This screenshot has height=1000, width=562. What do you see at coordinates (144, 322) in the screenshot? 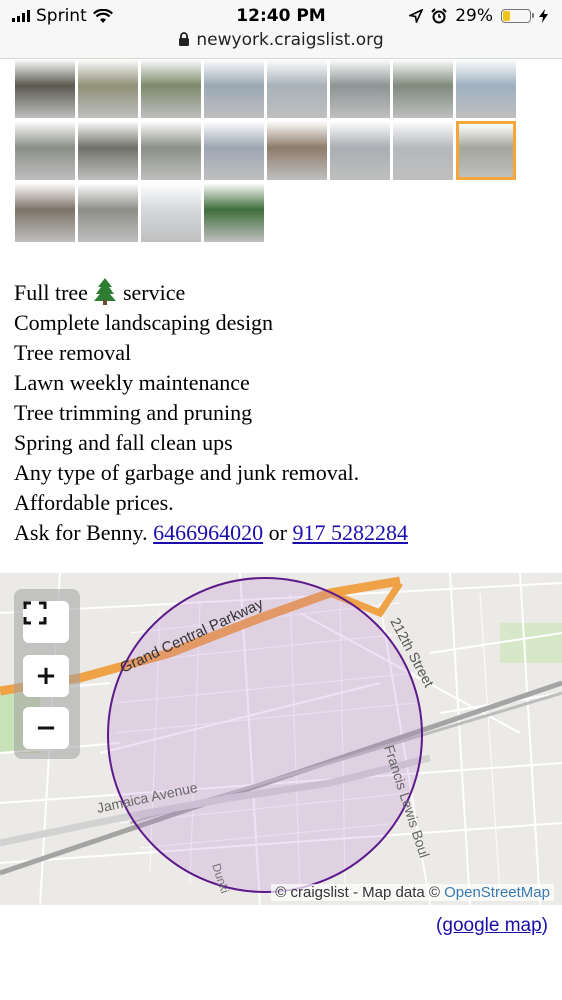
I see `description-line: Complete landscaping design` at bounding box center [144, 322].